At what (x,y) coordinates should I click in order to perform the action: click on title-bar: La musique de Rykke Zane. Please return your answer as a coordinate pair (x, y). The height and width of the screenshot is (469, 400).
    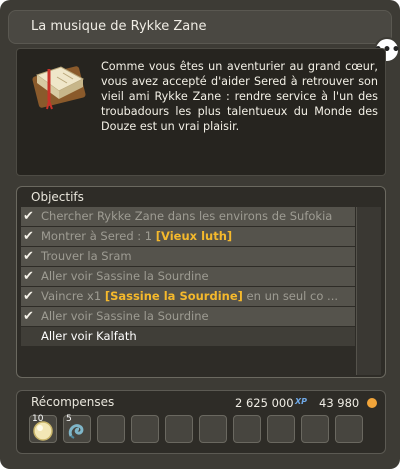
    Looking at the image, I should click on (200, 27).